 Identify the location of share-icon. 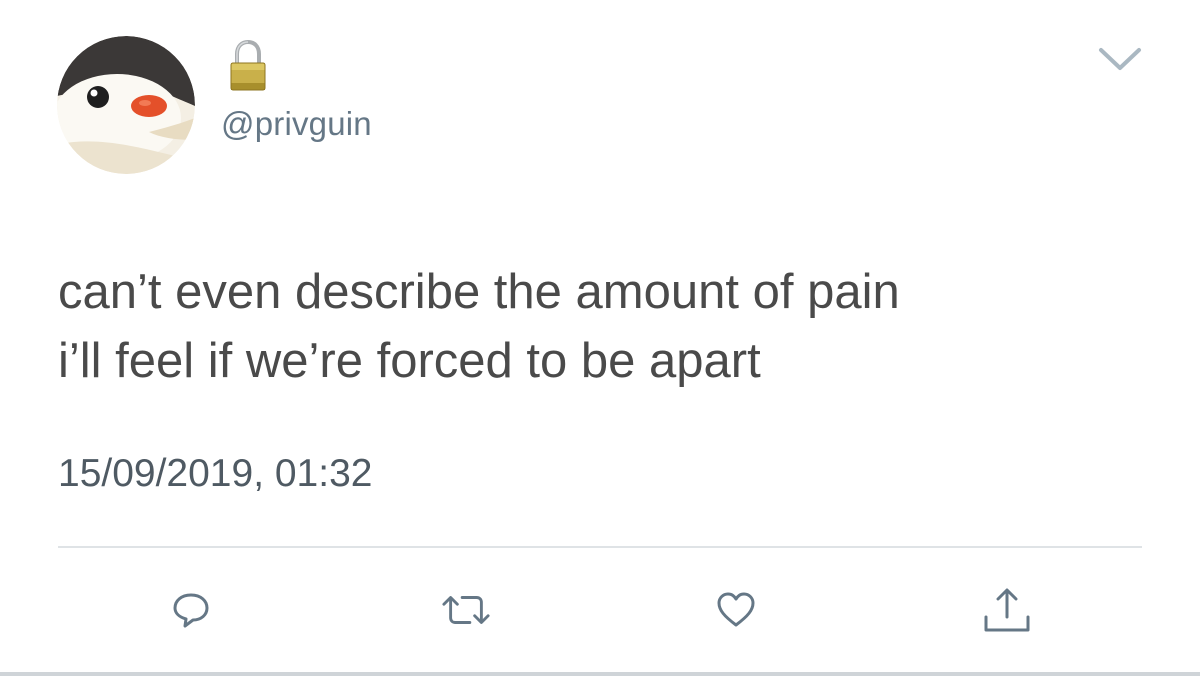
(1007, 610).